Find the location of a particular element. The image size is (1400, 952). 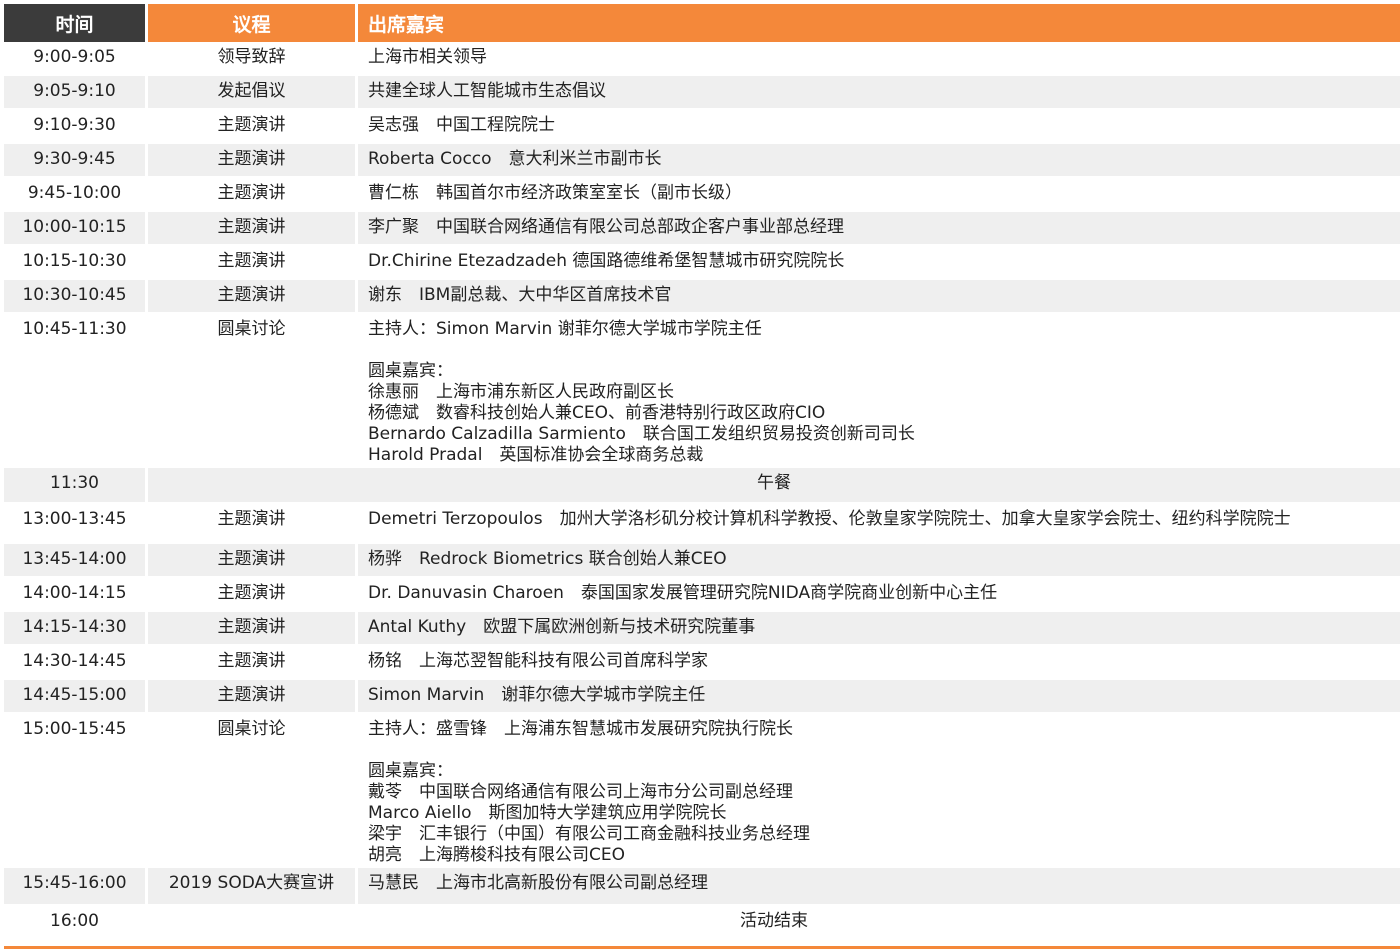

time-cell: 15:00-15:45 is located at coordinates (76, 791).